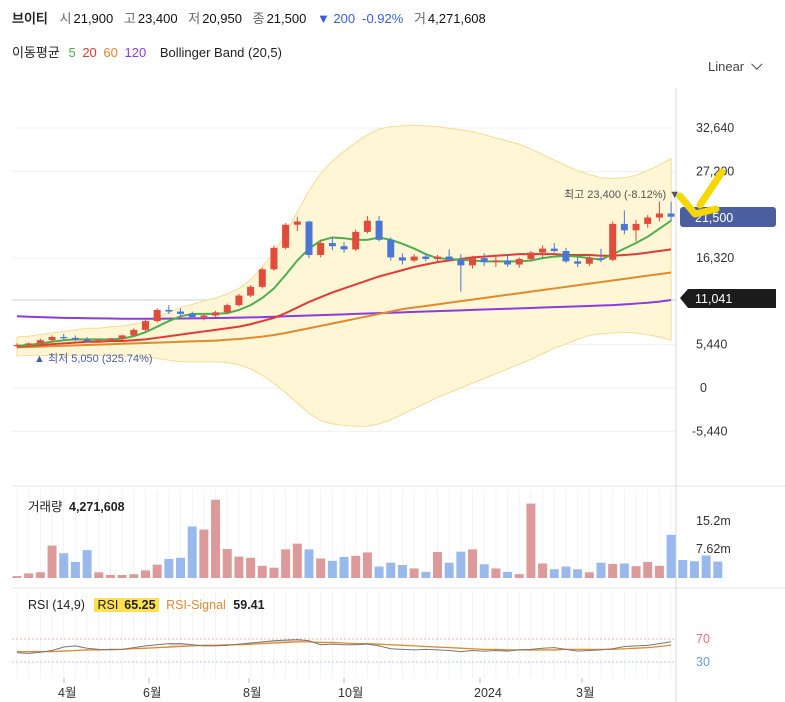  Describe the element at coordinates (703, 388) in the screenshot. I see `price-tick-label: 0` at that location.